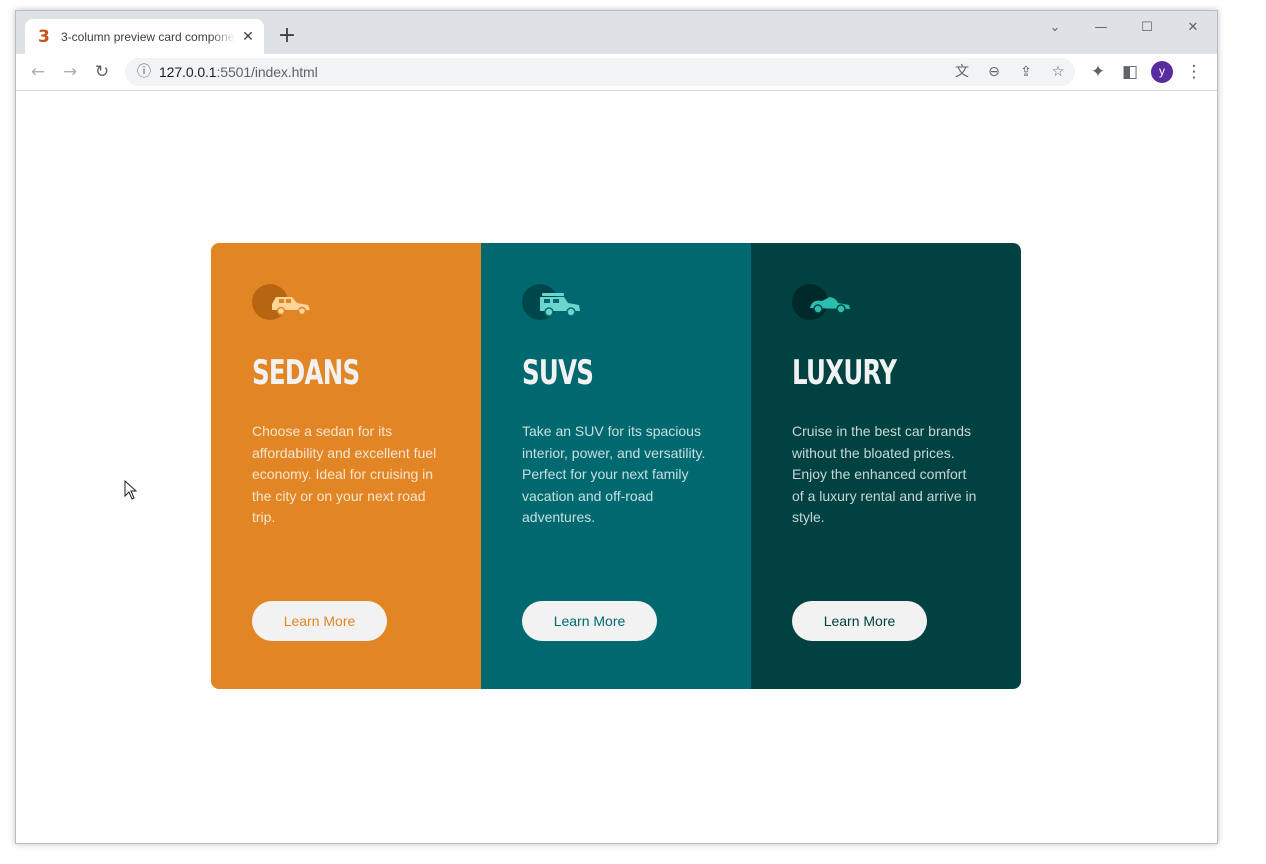 This screenshot has width=1266, height=864. I want to click on url-text: 127.0.0.1:5501/index.html, so click(238, 72).